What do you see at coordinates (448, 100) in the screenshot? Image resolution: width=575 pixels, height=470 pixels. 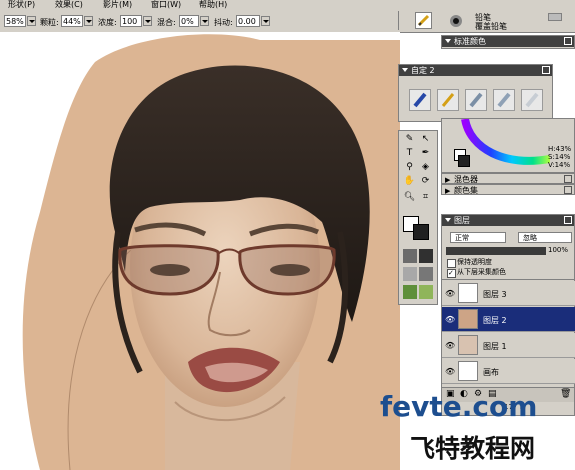 I see `brush-preset-pencil-icon` at bounding box center [448, 100].